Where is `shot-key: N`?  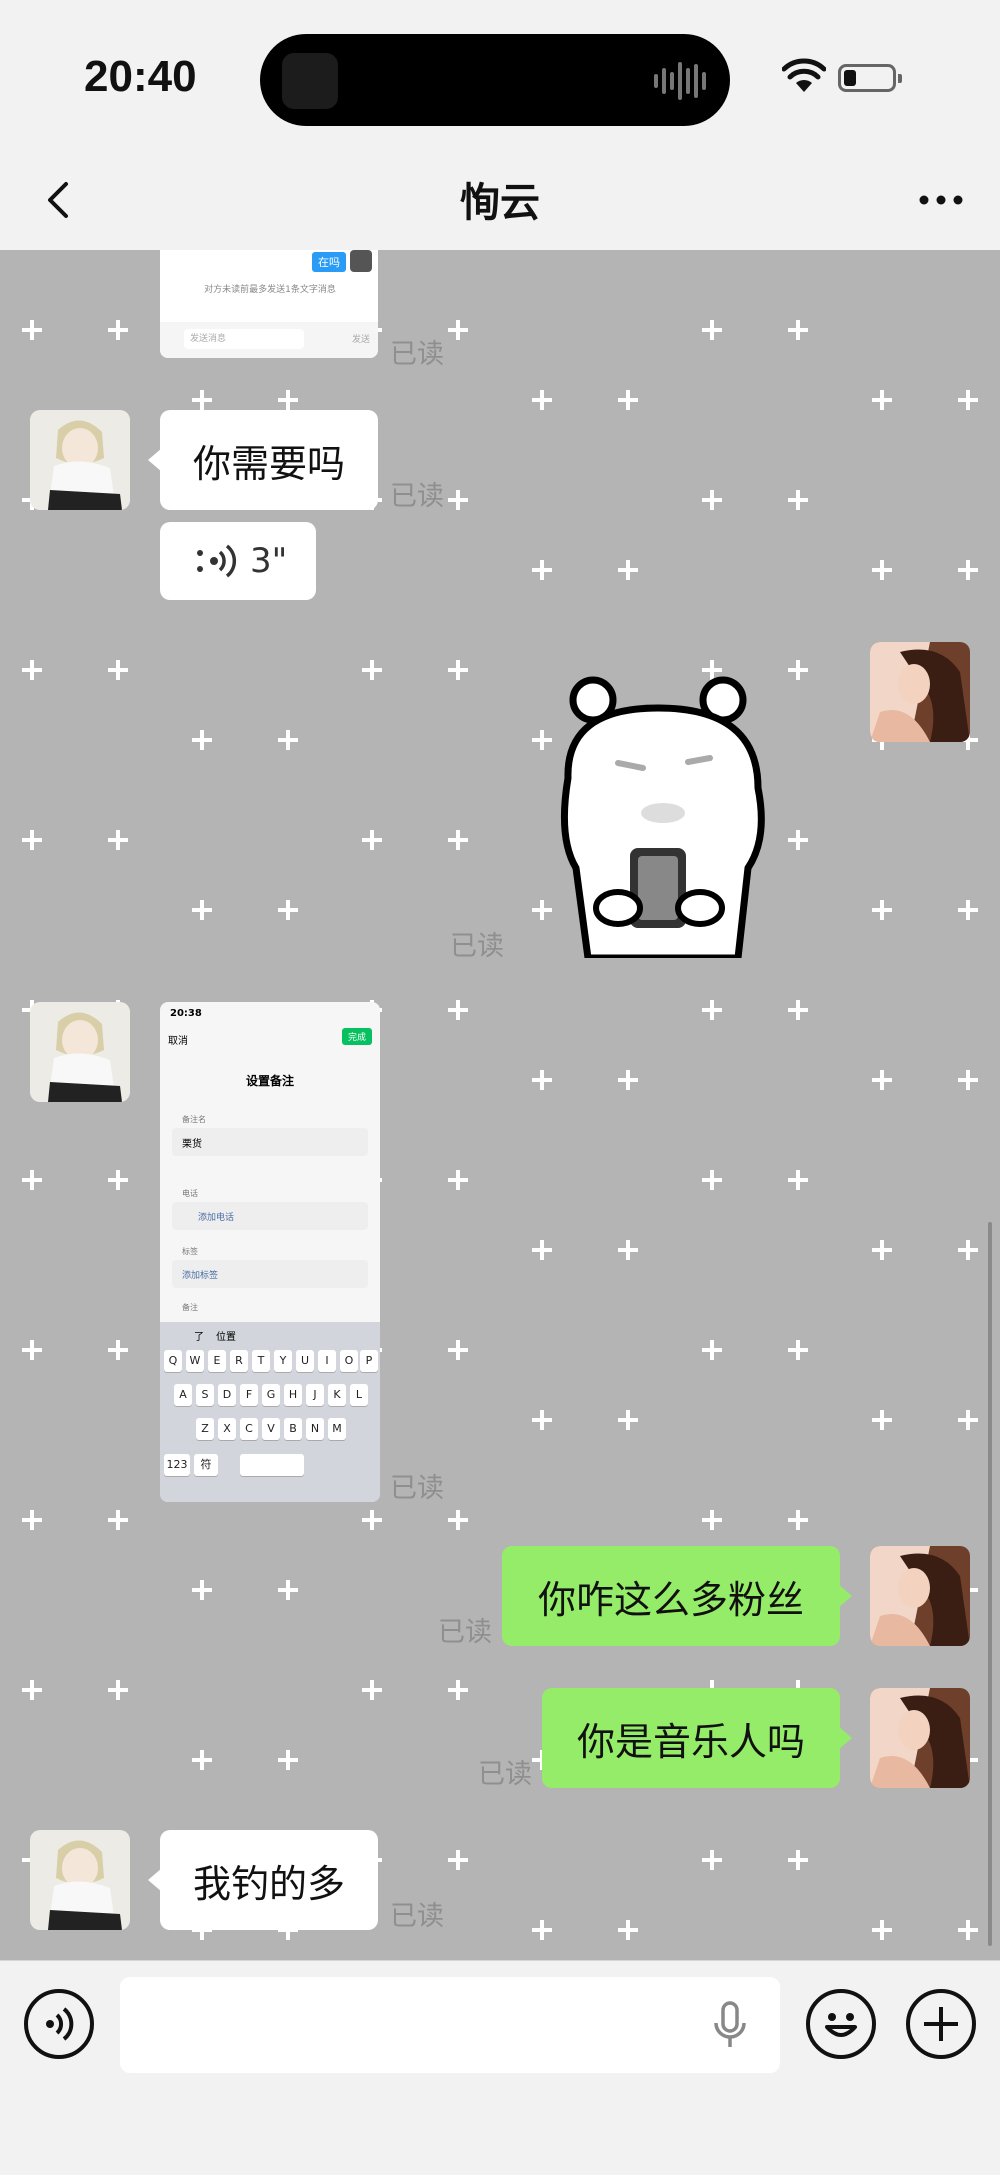
shot-key: N is located at coordinates (315, 1429).